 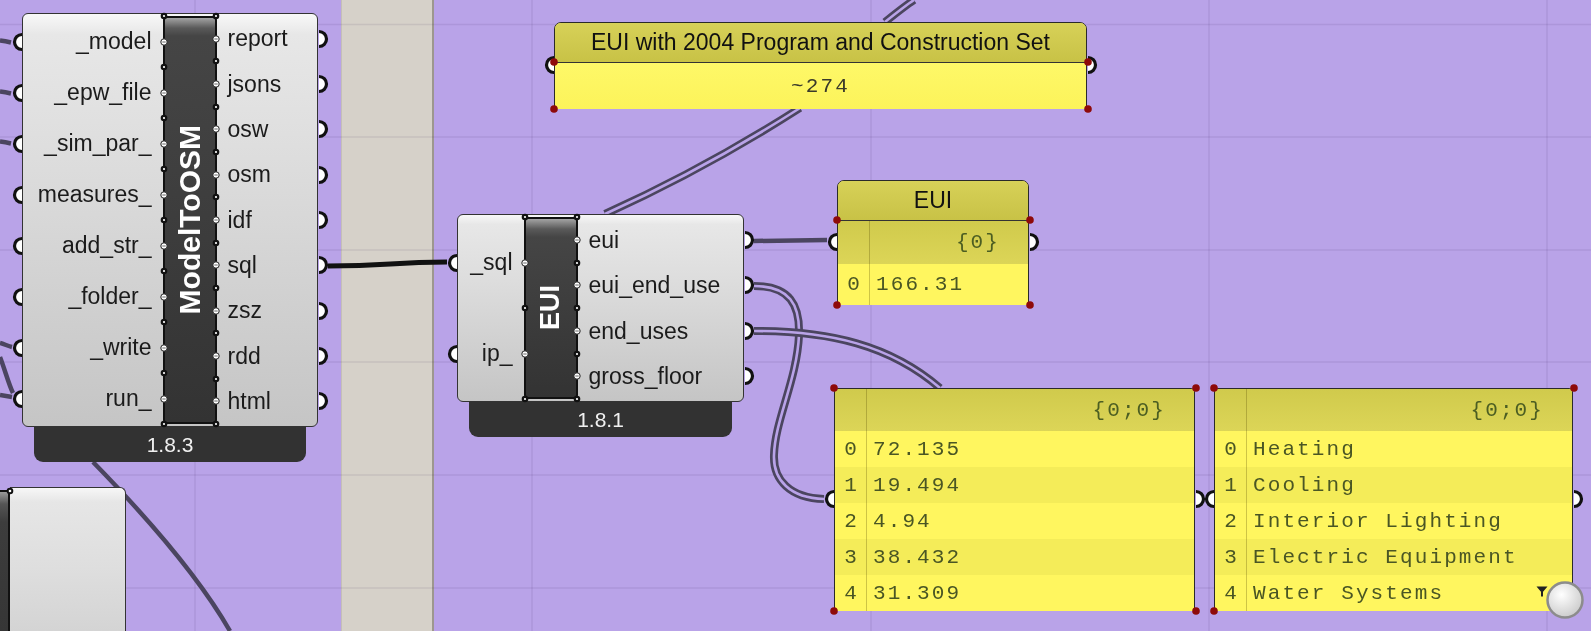 I want to click on input-label: _model, so click(x=114, y=41).